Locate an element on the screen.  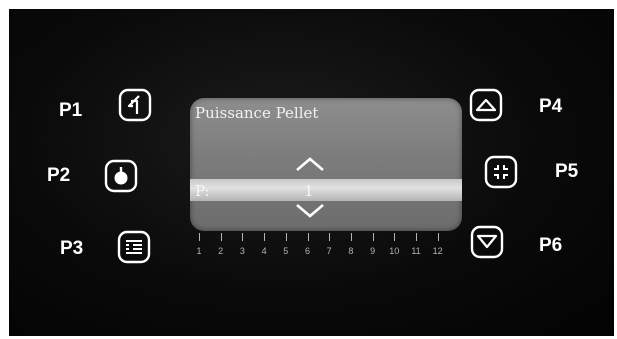
p3-button is located at coordinates (134, 247).